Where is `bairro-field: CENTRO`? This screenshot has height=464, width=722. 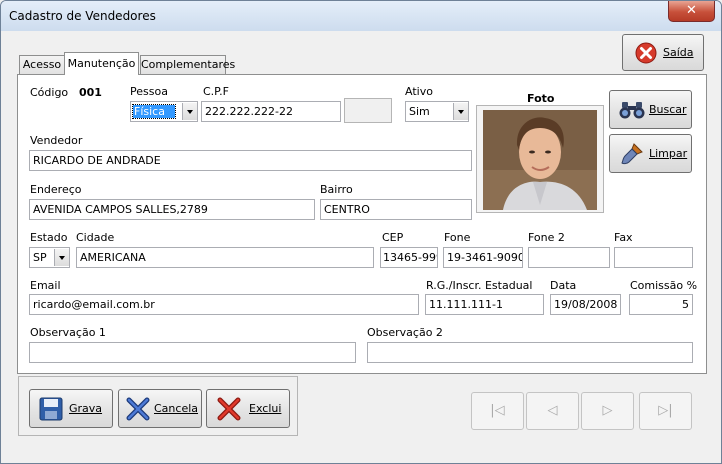 bairro-field: CENTRO is located at coordinates (396, 209).